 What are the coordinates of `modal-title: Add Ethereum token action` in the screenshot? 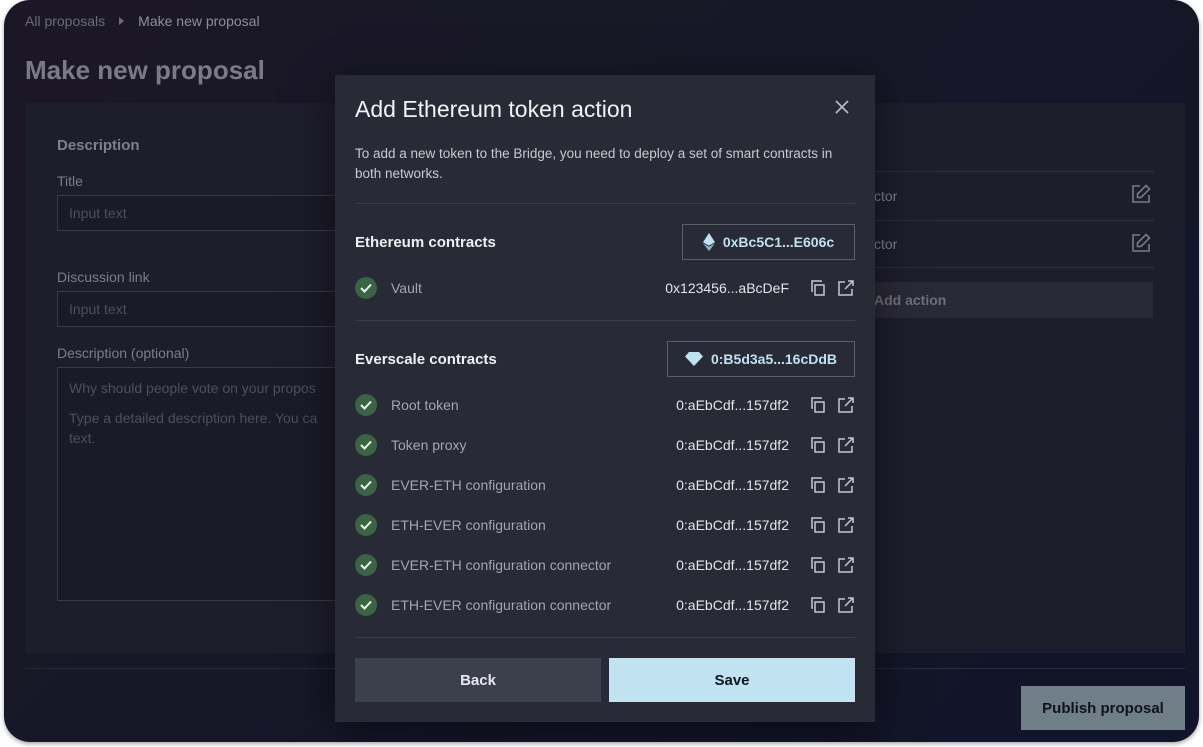 It's located at (494, 109).